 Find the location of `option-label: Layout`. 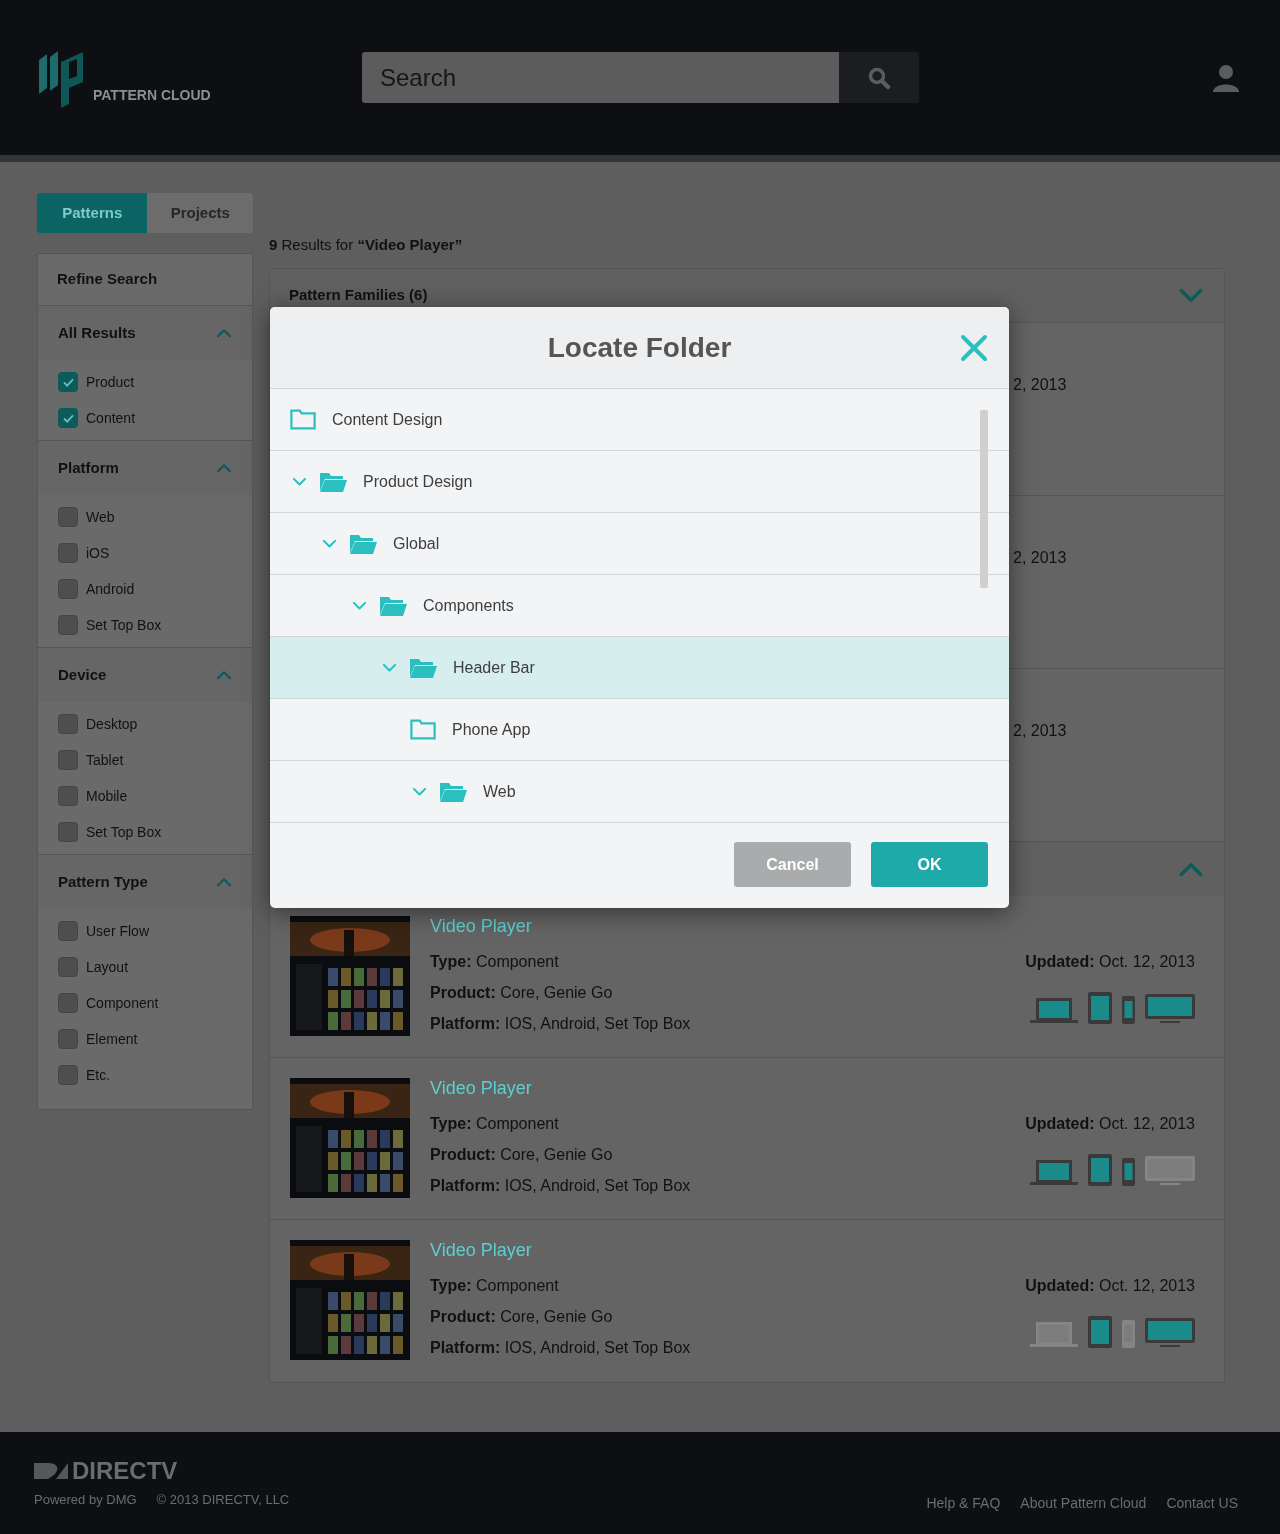

option-label: Layout is located at coordinates (107, 967).